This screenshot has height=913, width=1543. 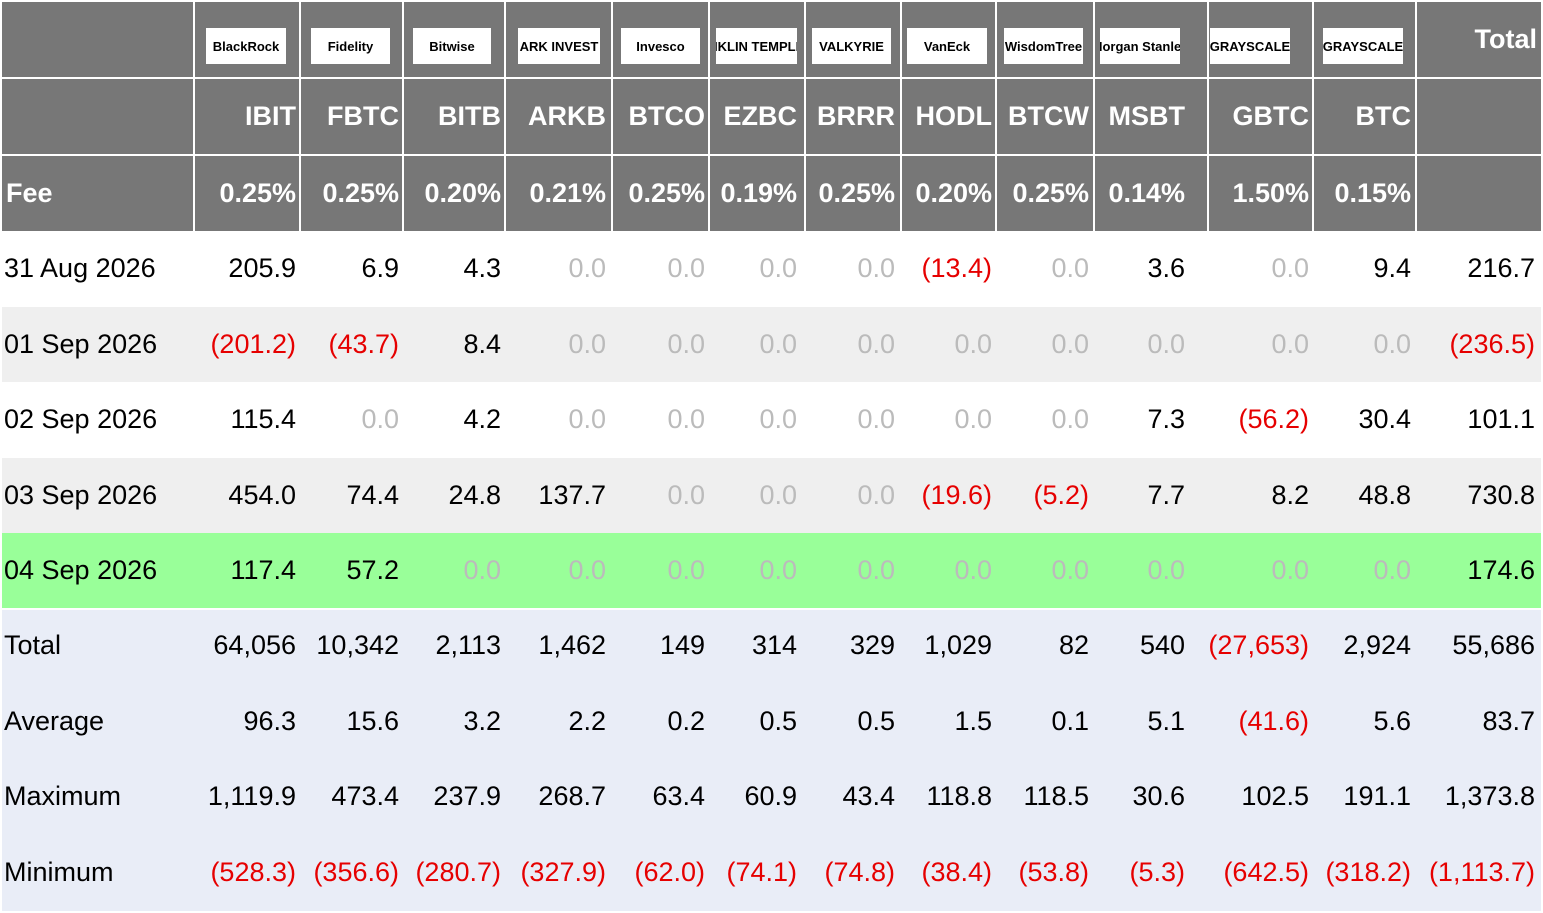 I want to click on issuer-logo: ARK INVEST, so click(x=559, y=46).